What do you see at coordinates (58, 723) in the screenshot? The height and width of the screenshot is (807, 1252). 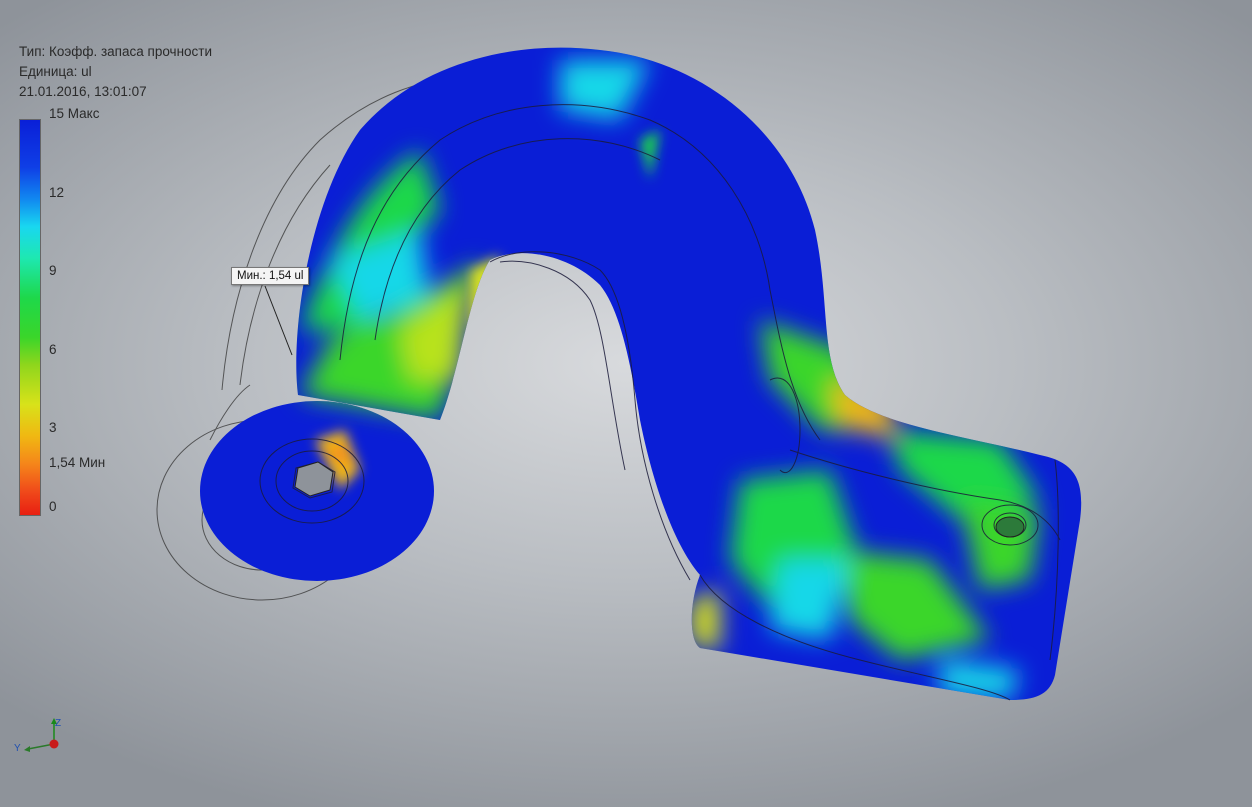 I see `triad-z-label: Z` at bounding box center [58, 723].